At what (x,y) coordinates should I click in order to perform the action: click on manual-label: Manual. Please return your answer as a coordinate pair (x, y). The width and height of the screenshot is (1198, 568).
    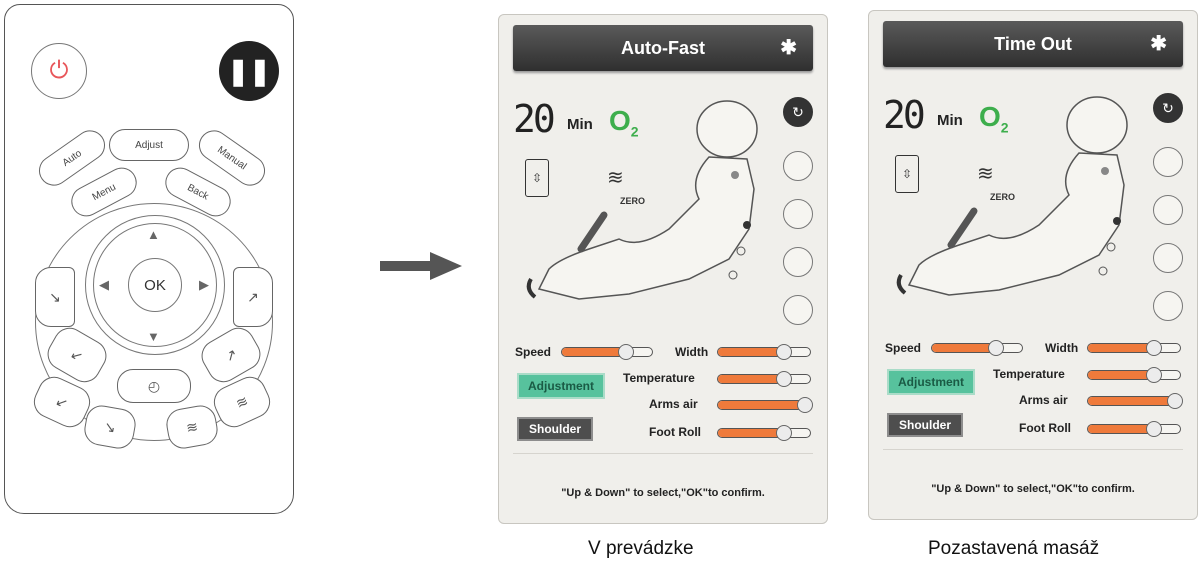
    Looking at the image, I should click on (232, 158).